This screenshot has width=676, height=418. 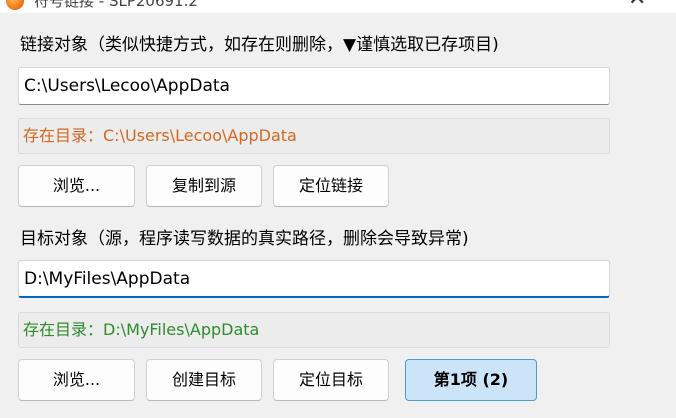 I want to click on link-object-label: 链接对象（类似快捷方式，如存在则删除，▼谨慎选取已存项目), so click(x=259, y=45).